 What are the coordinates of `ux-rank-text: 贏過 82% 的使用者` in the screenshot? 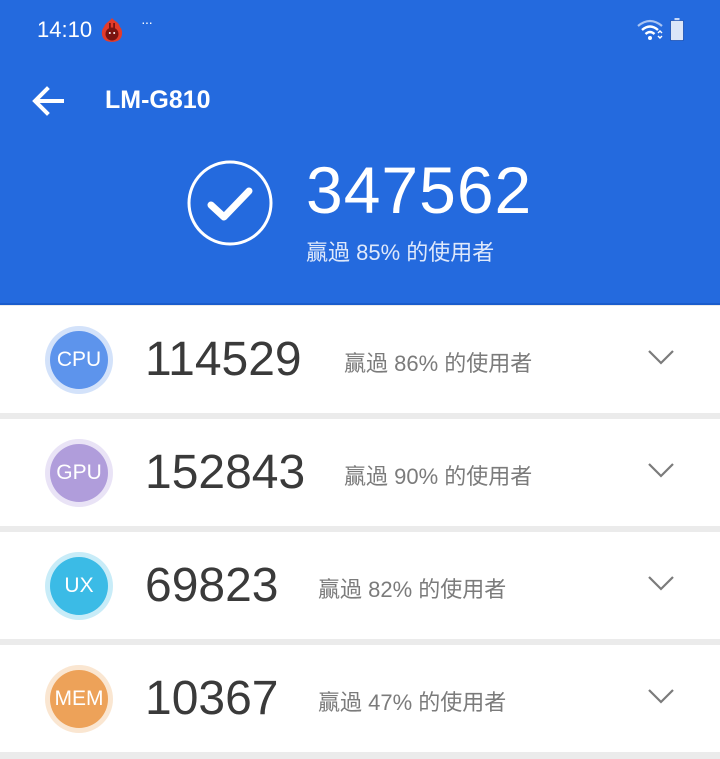 It's located at (412, 589).